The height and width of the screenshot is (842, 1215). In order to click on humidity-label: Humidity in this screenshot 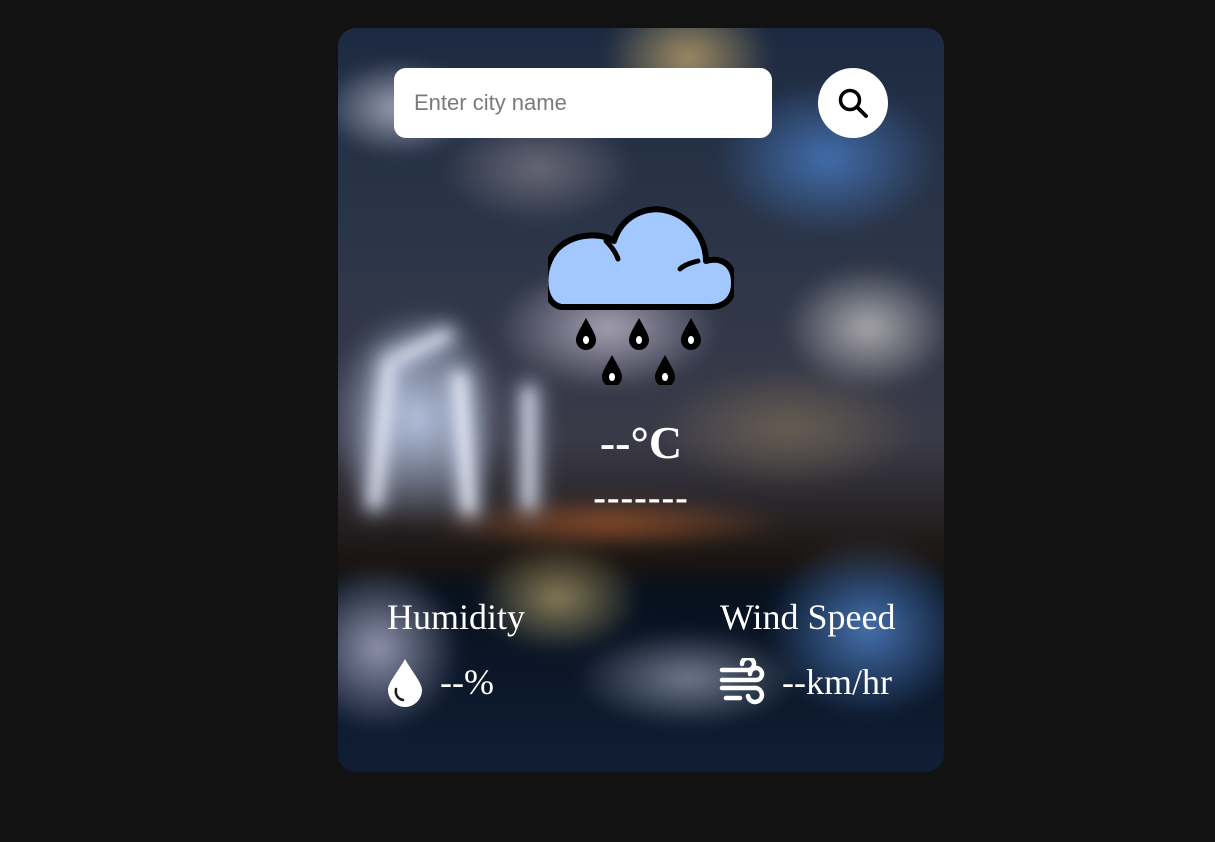, I will do `click(456, 617)`.